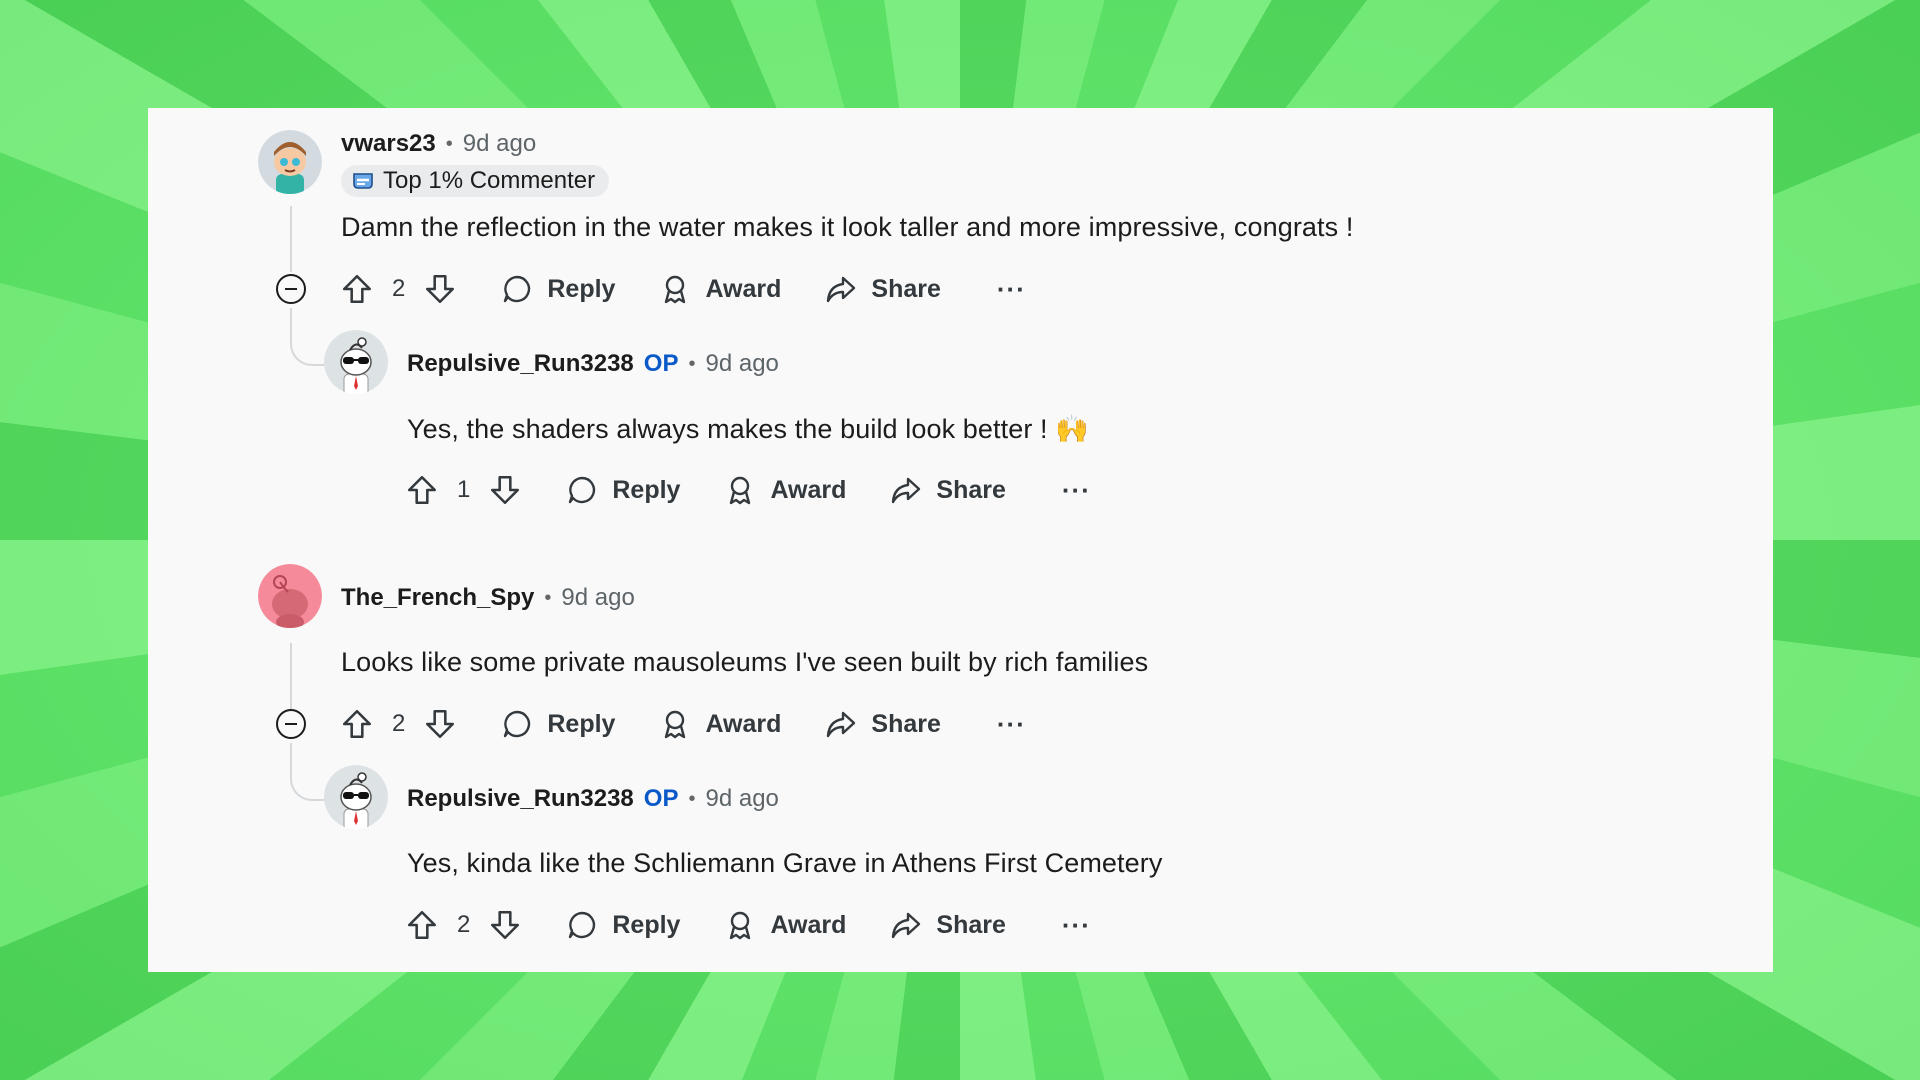 The width and height of the screenshot is (1920, 1080). What do you see at coordinates (437, 598) in the screenshot?
I see `username: The_French_Spy` at bounding box center [437, 598].